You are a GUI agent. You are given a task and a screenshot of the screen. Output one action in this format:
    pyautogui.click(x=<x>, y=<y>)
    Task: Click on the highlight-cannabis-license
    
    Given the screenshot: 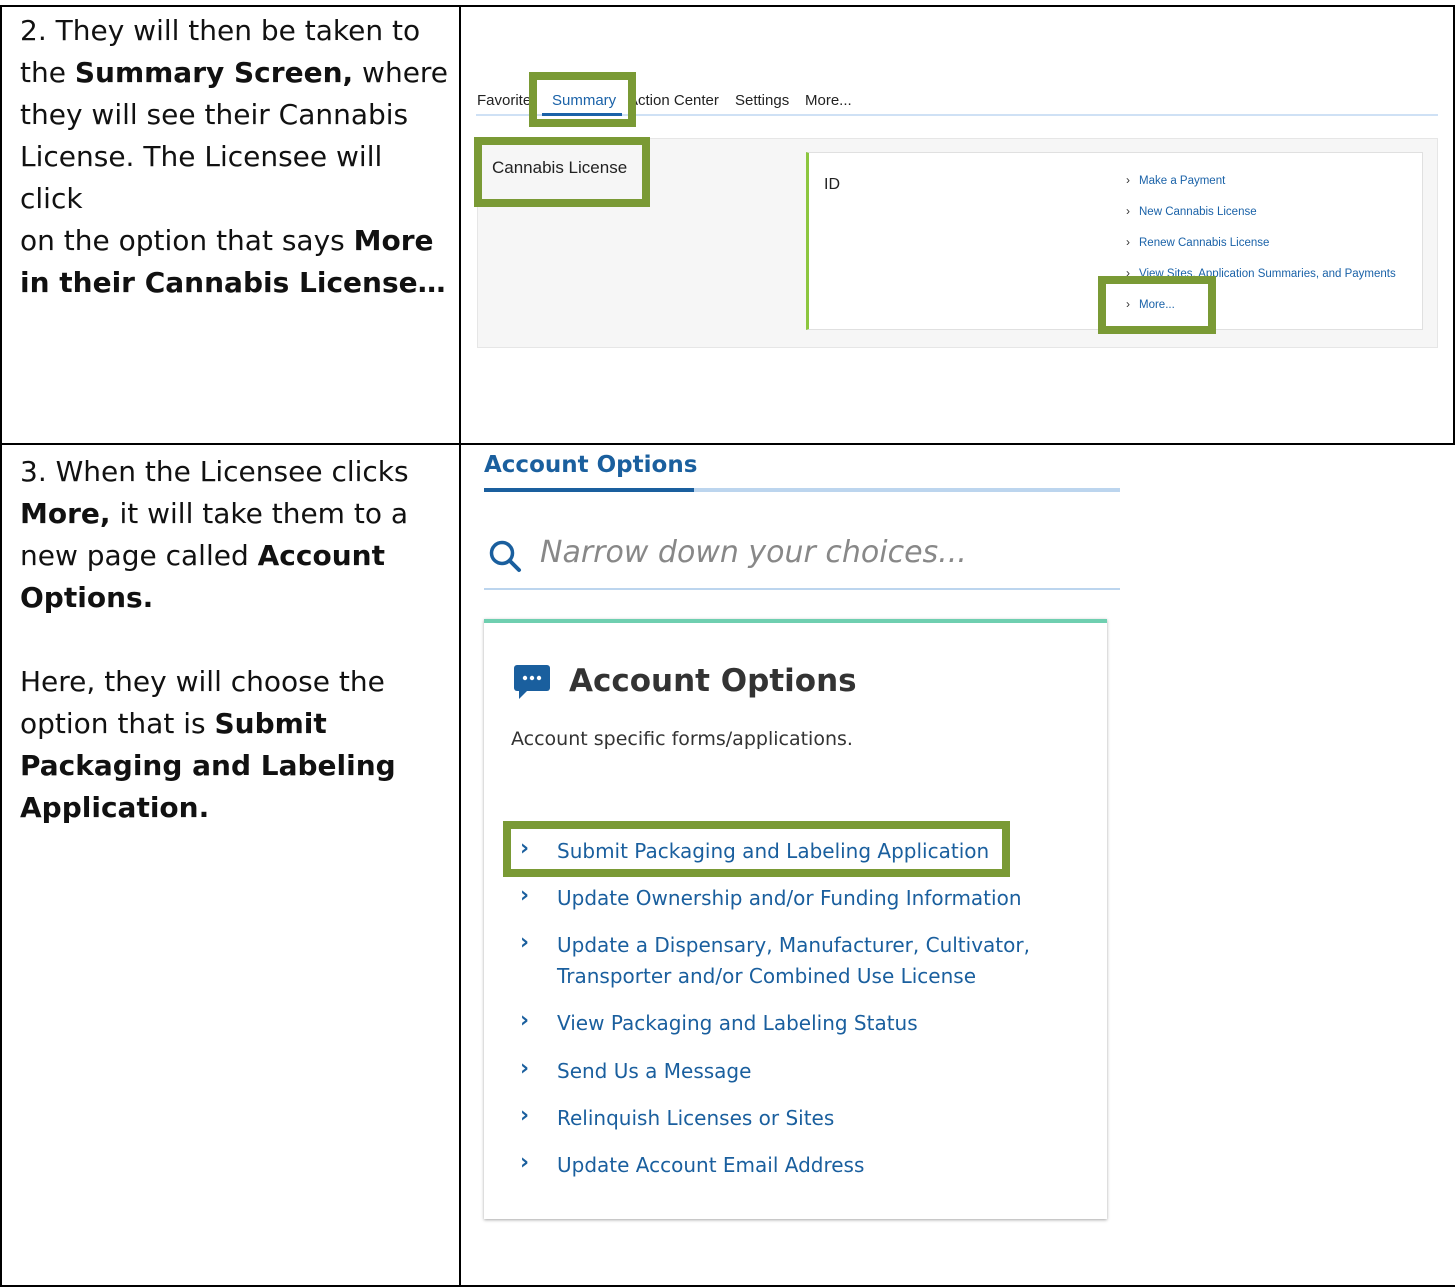 What is the action you would take?
    pyautogui.click(x=562, y=172)
    